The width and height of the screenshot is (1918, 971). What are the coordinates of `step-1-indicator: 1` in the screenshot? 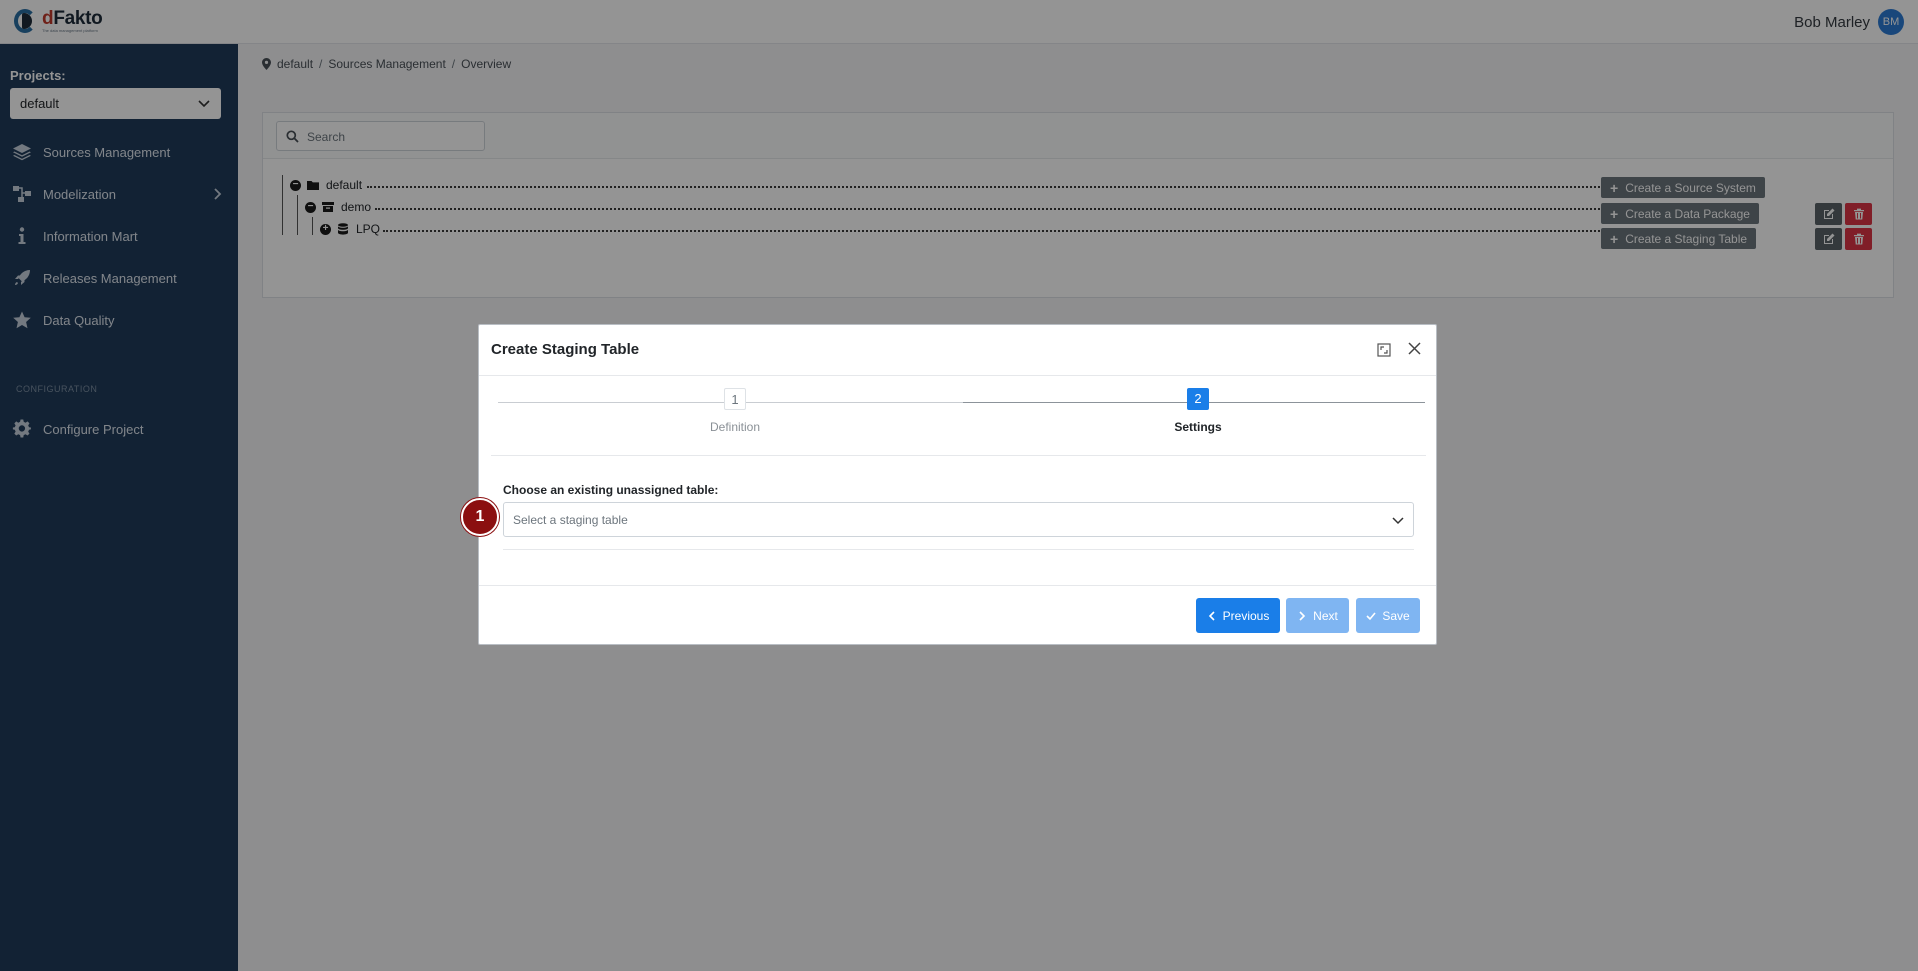 It's located at (735, 399).